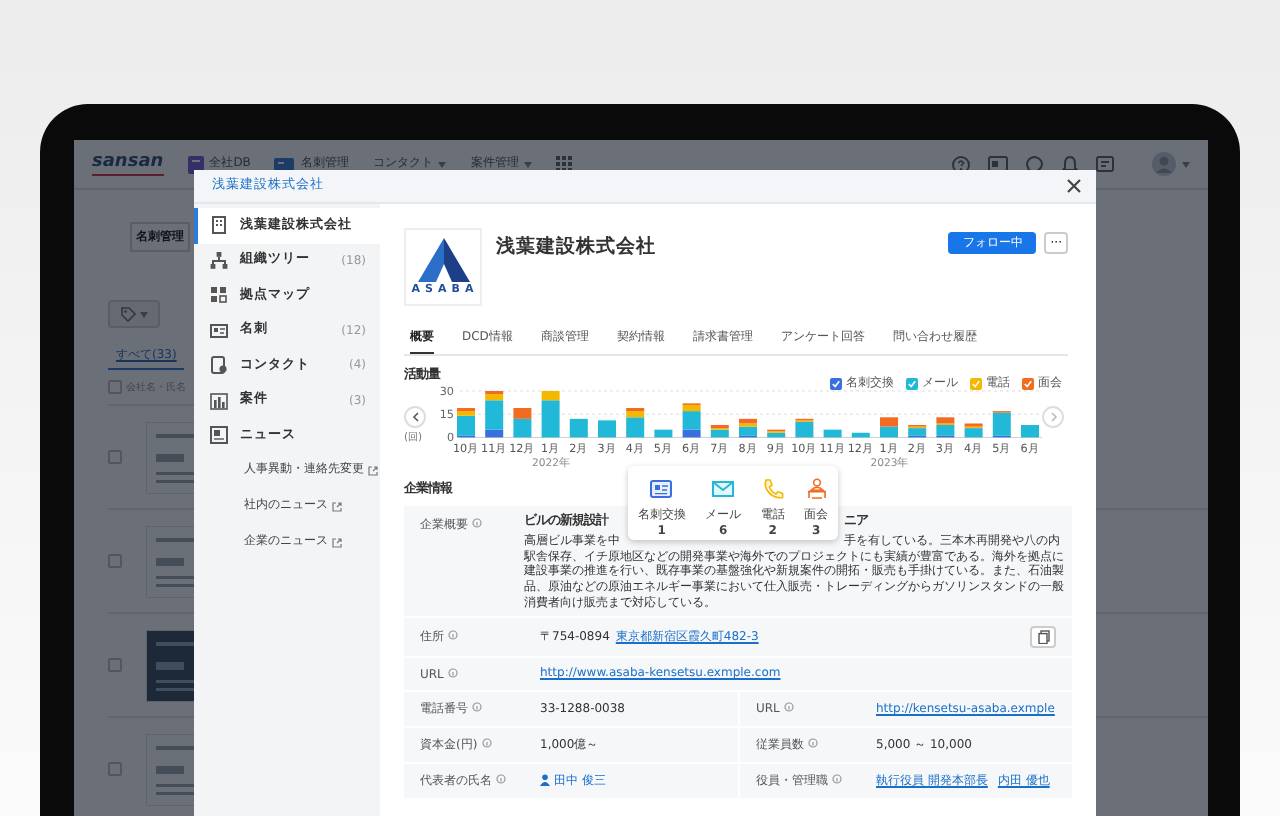  What do you see at coordinates (576, 247) in the screenshot?
I see `company-name: 浅葉建設株式会社` at bounding box center [576, 247].